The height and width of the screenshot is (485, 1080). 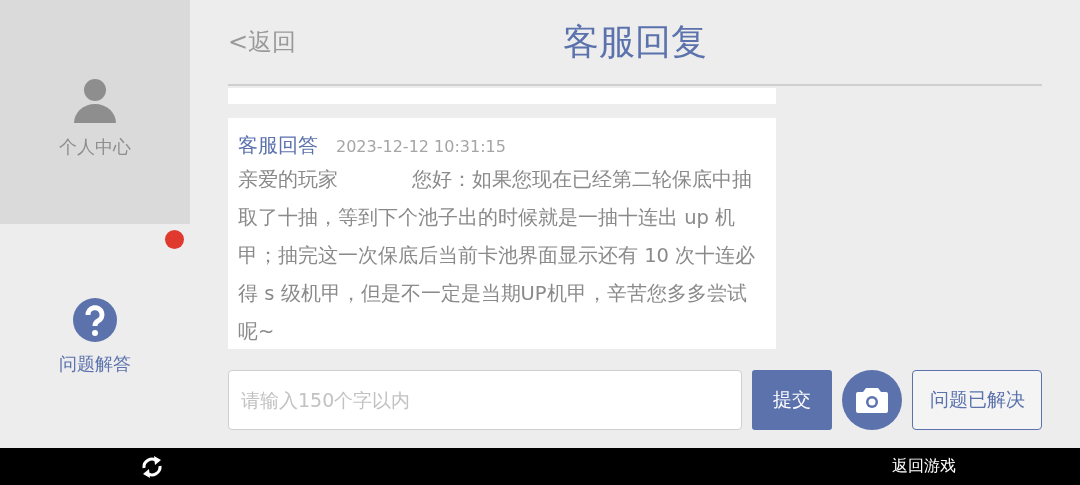 What do you see at coordinates (421, 146) in the screenshot?
I see `message-time: 2023-12-12 10:31:15` at bounding box center [421, 146].